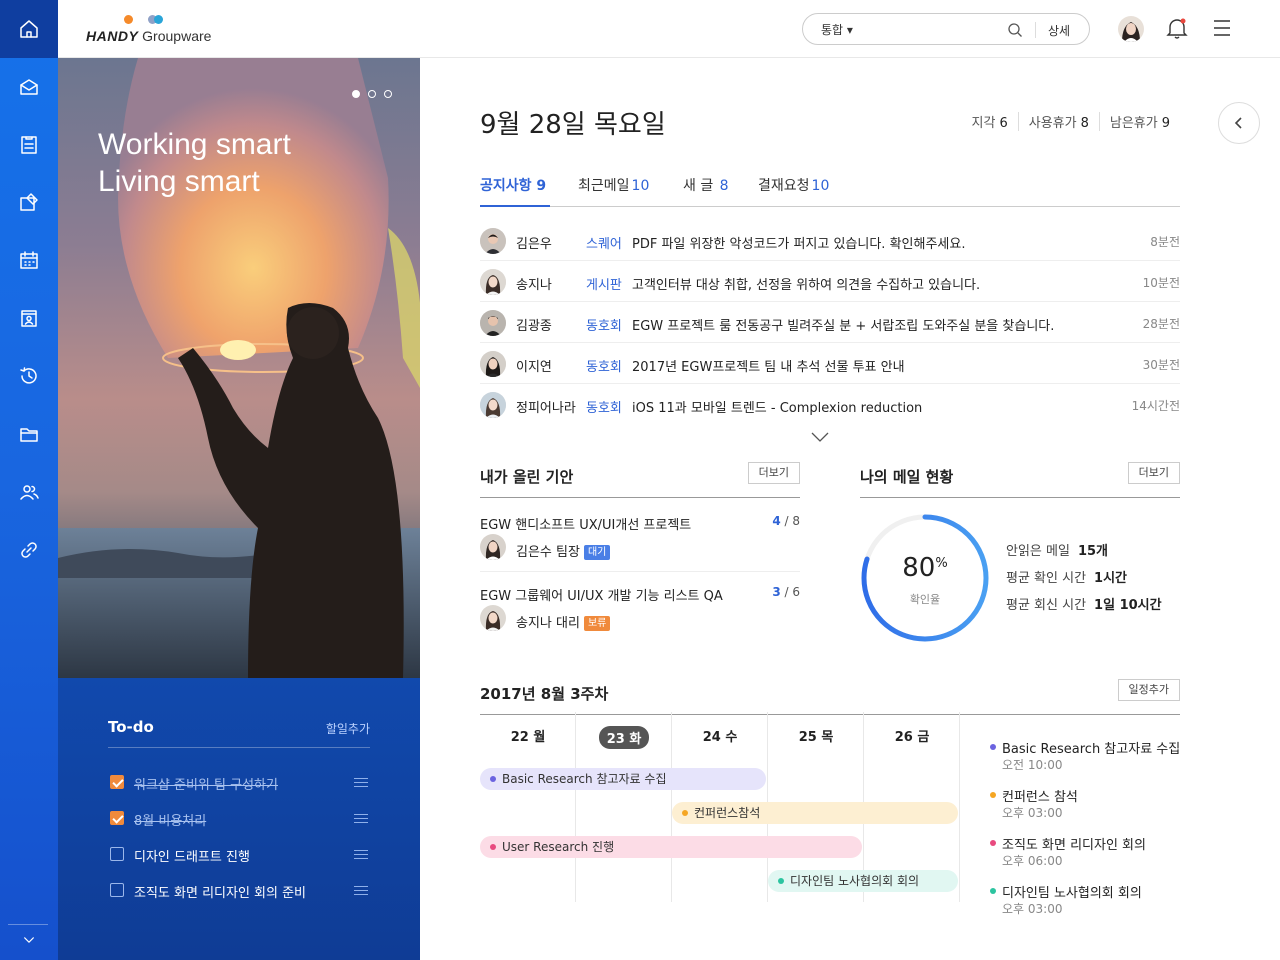 This screenshot has width=1280, height=960. Describe the element at coordinates (128, 19) in the screenshot. I see `logo-dot` at that location.